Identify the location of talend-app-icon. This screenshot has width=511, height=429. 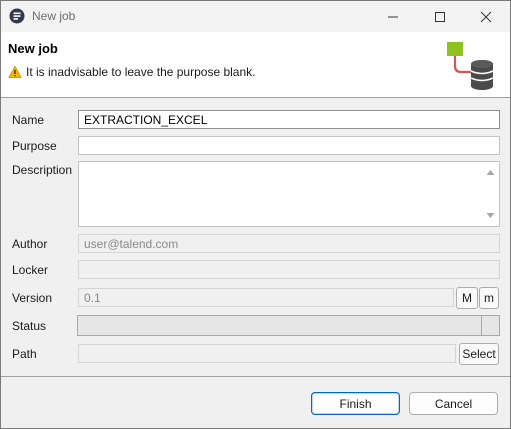
(17, 16).